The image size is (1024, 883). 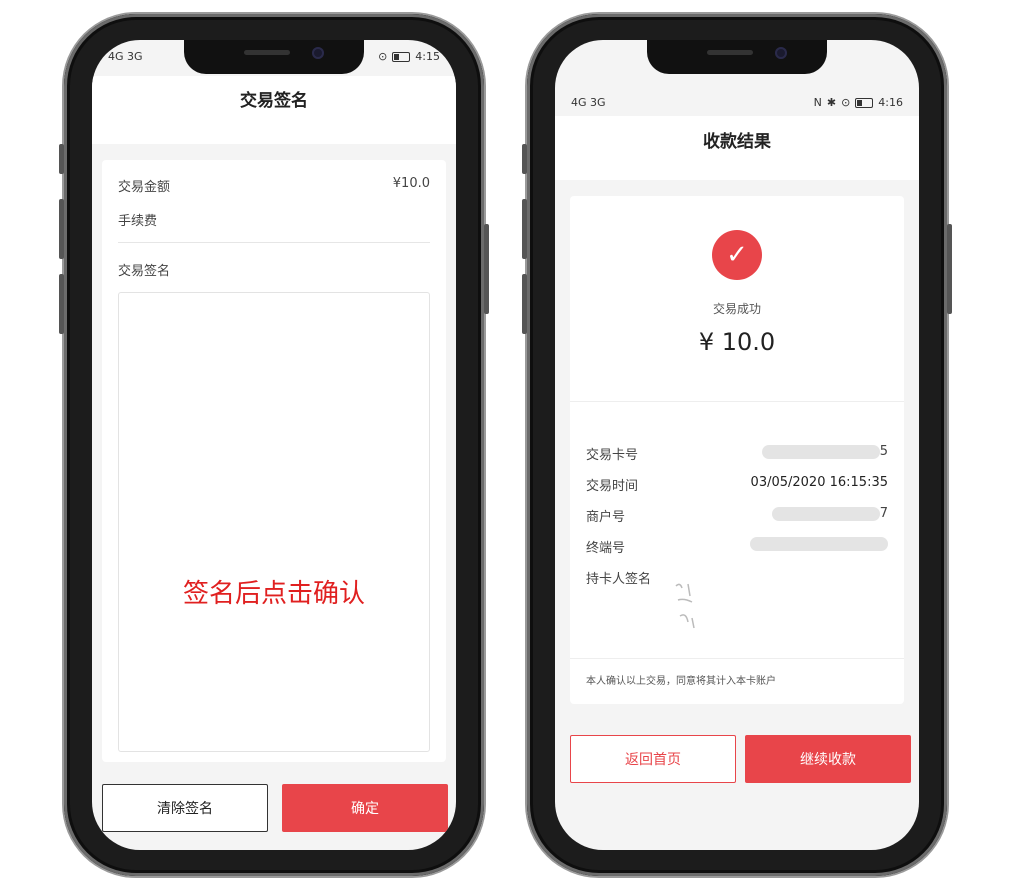 What do you see at coordinates (737, 577) in the screenshot?
I see `signature-row: 持卡人签名` at bounding box center [737, 577].